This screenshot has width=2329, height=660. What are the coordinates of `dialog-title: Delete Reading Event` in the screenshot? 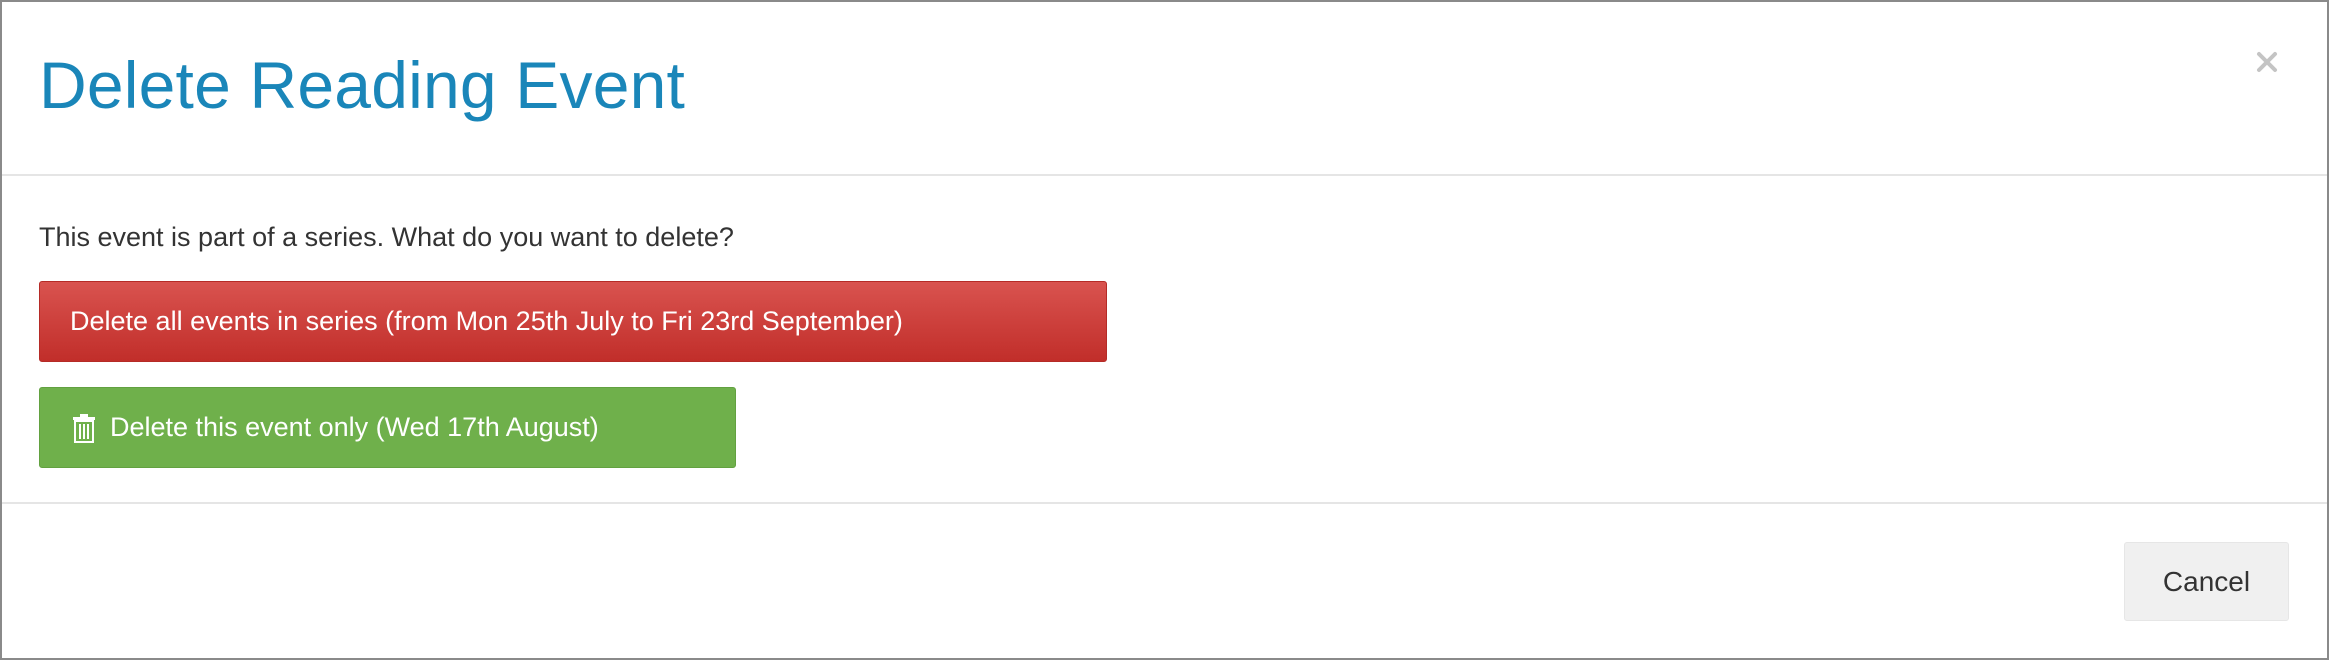 It's located at (362, 85).